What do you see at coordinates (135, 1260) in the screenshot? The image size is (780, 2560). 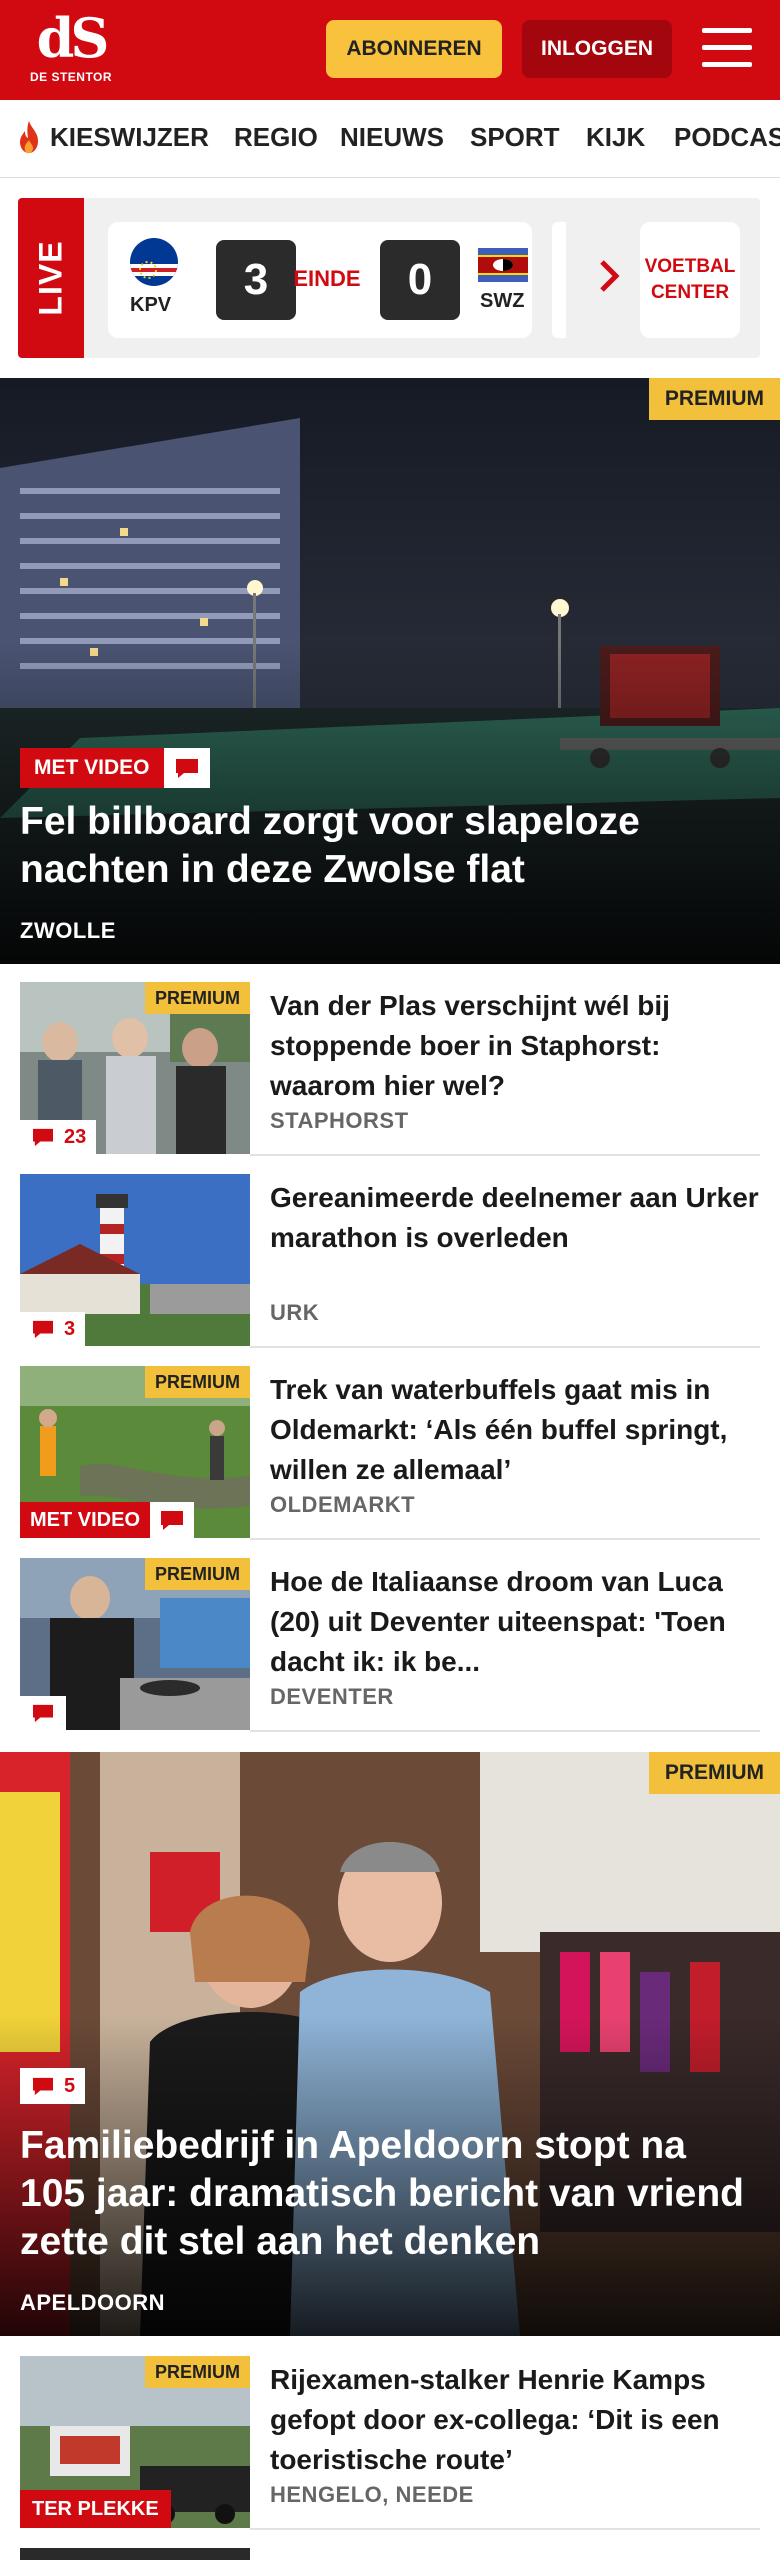 I see `article-thumbnail: 3` at bounding box center [135, 1260].